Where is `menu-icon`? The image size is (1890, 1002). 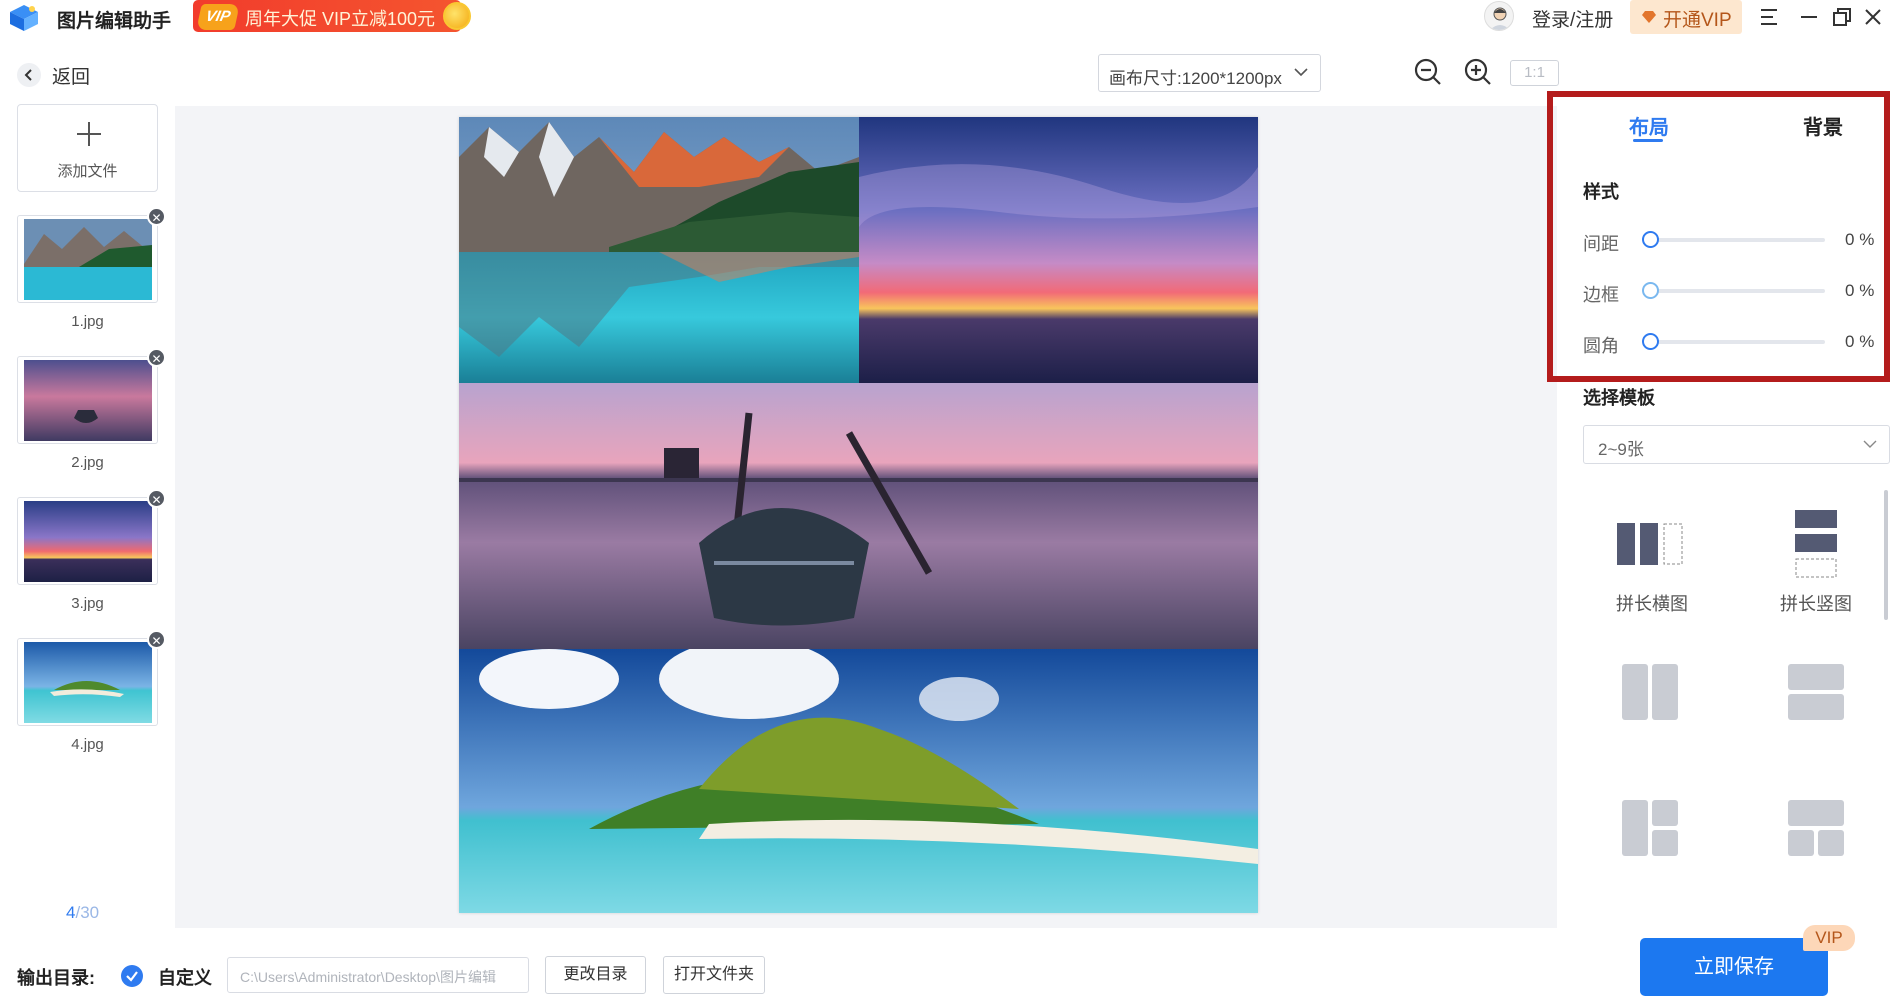 menu-icon is located at coordinates (1769, 17).